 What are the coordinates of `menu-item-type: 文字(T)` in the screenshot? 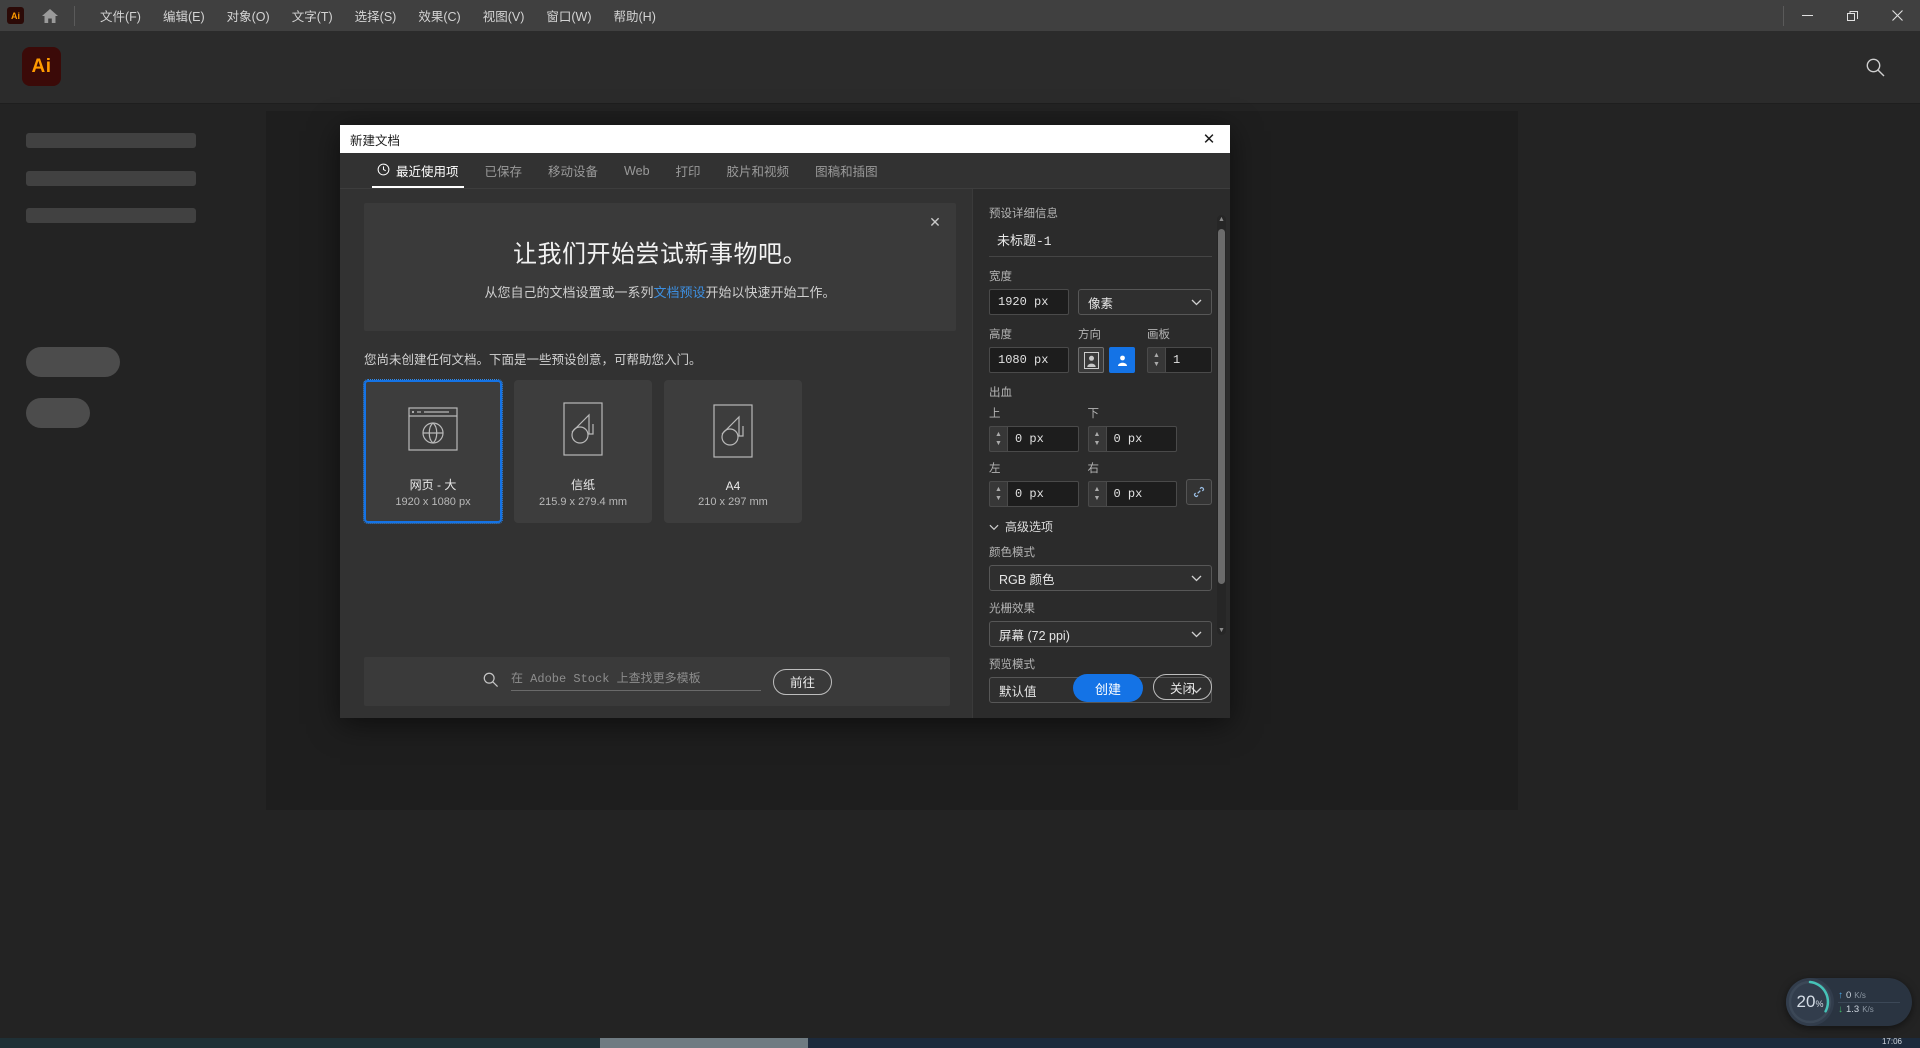 It's located at (312, 15).